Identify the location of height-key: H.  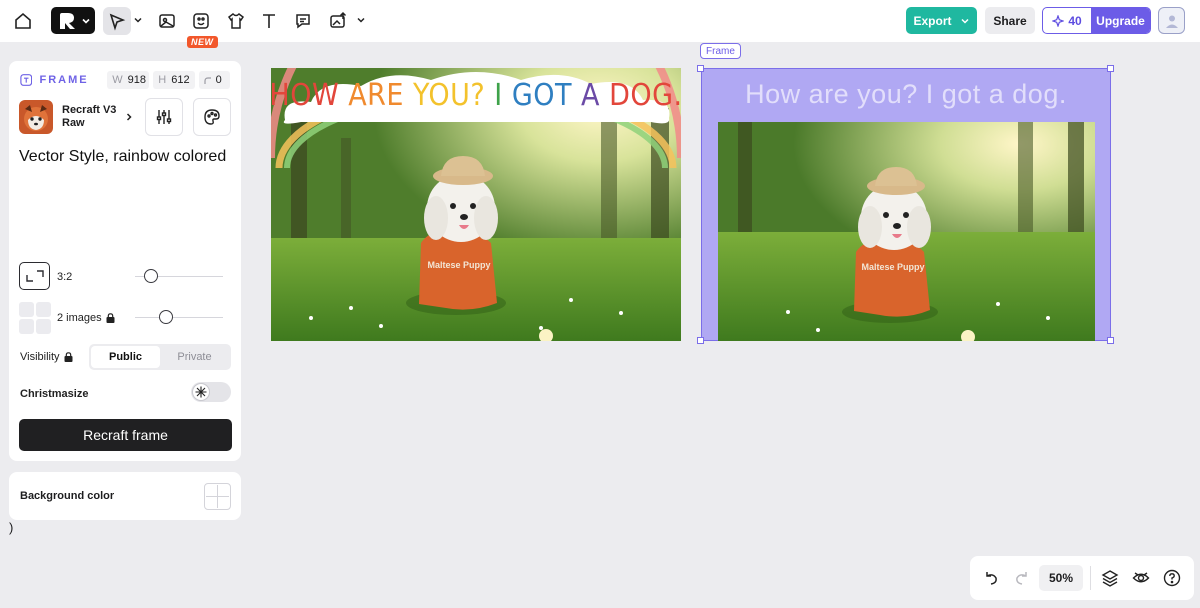
(162, 80).